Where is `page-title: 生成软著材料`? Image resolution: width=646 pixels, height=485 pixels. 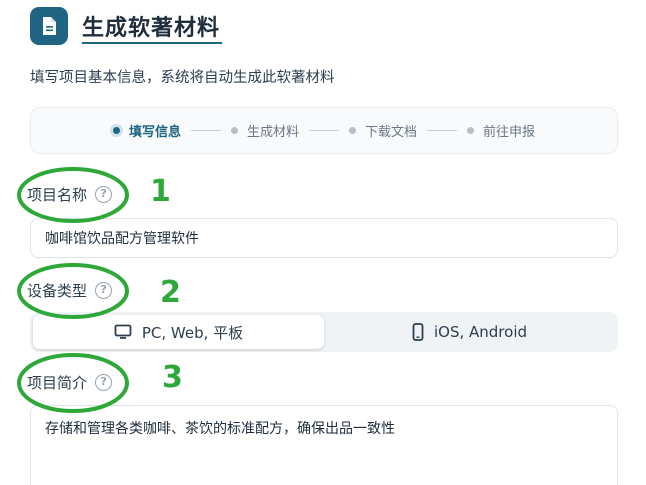 page-title: 生成软著材料 is located at coordinates (151, 28).